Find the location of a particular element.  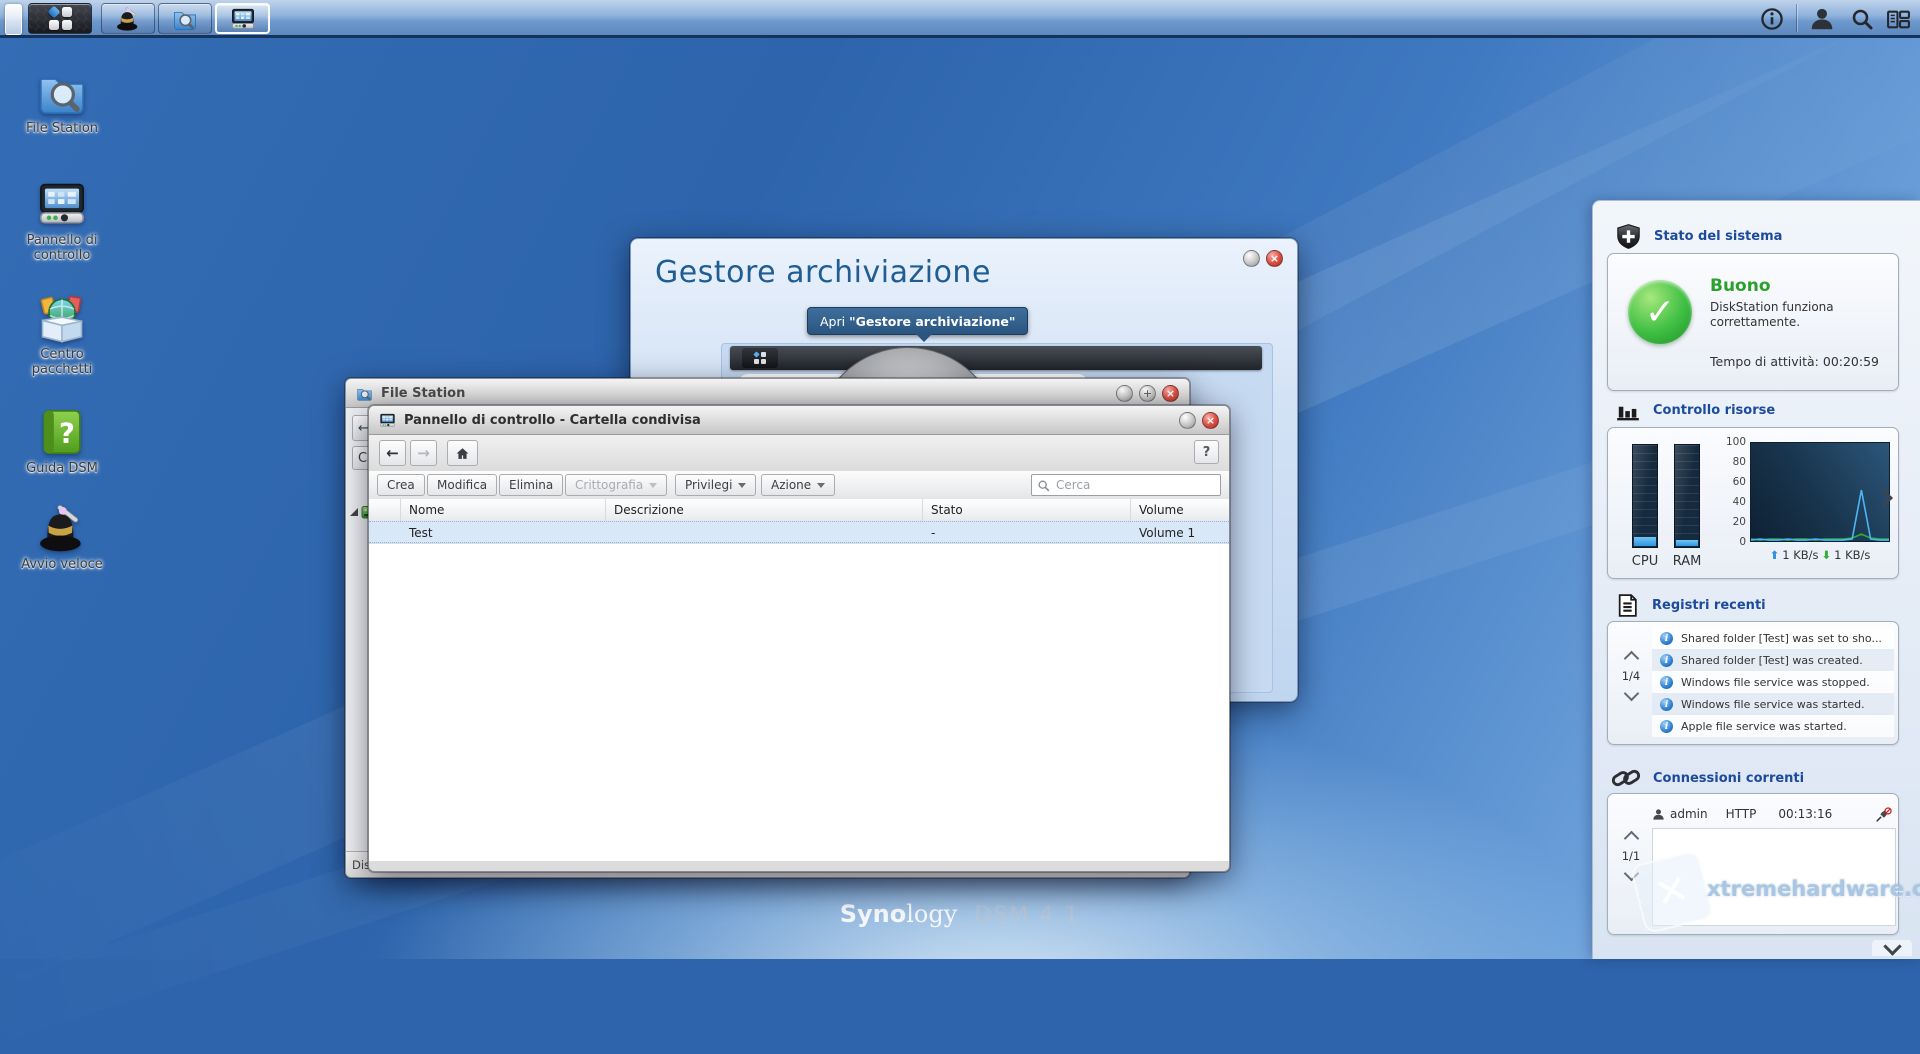

shield-icon is located at coordinates (1628, 236).